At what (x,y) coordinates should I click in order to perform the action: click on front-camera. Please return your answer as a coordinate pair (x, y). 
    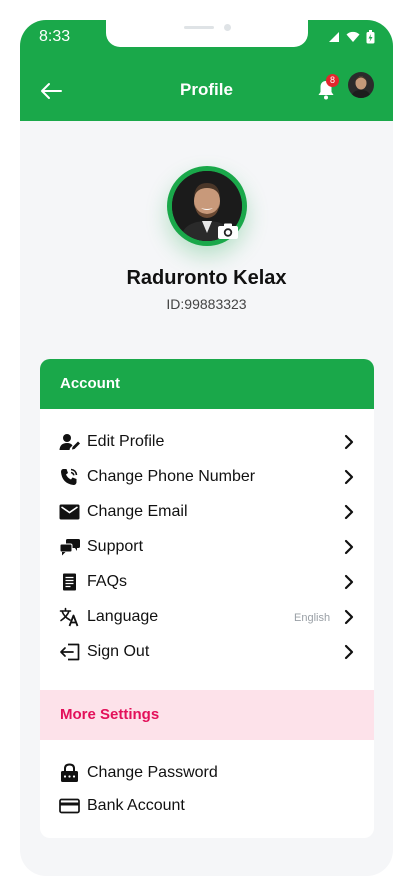
    Looking at the image, I should click on (227, 27).